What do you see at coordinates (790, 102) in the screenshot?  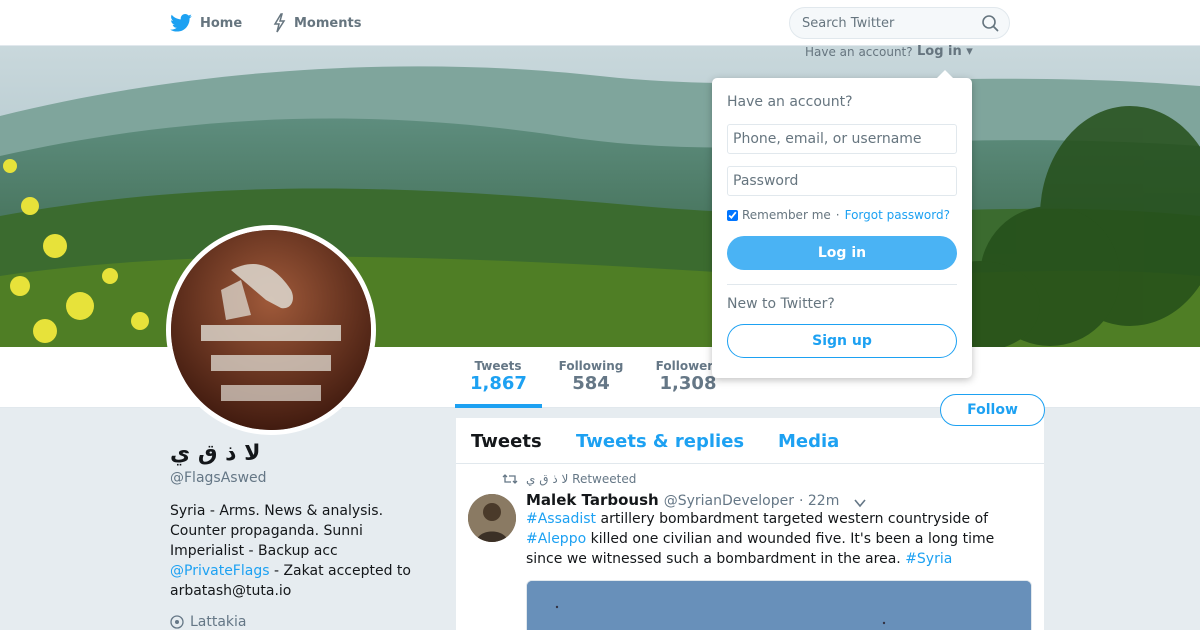 I see `login-panel-title: Have an account?` at bounding box center [790, 102].